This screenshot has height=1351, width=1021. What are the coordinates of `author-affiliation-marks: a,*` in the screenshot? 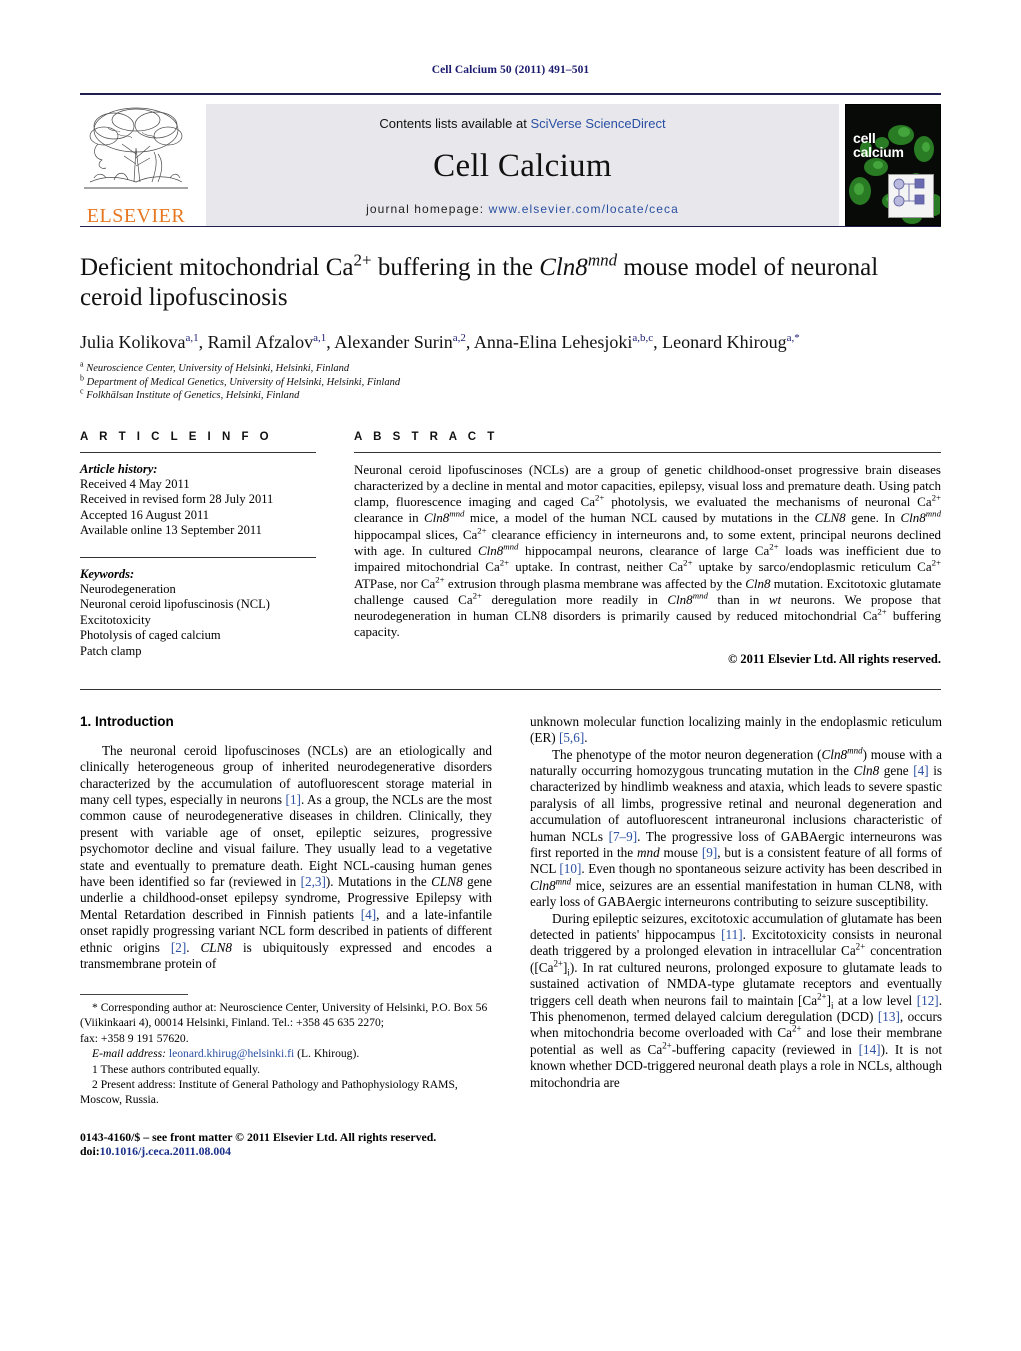 It's located at (793, 338).